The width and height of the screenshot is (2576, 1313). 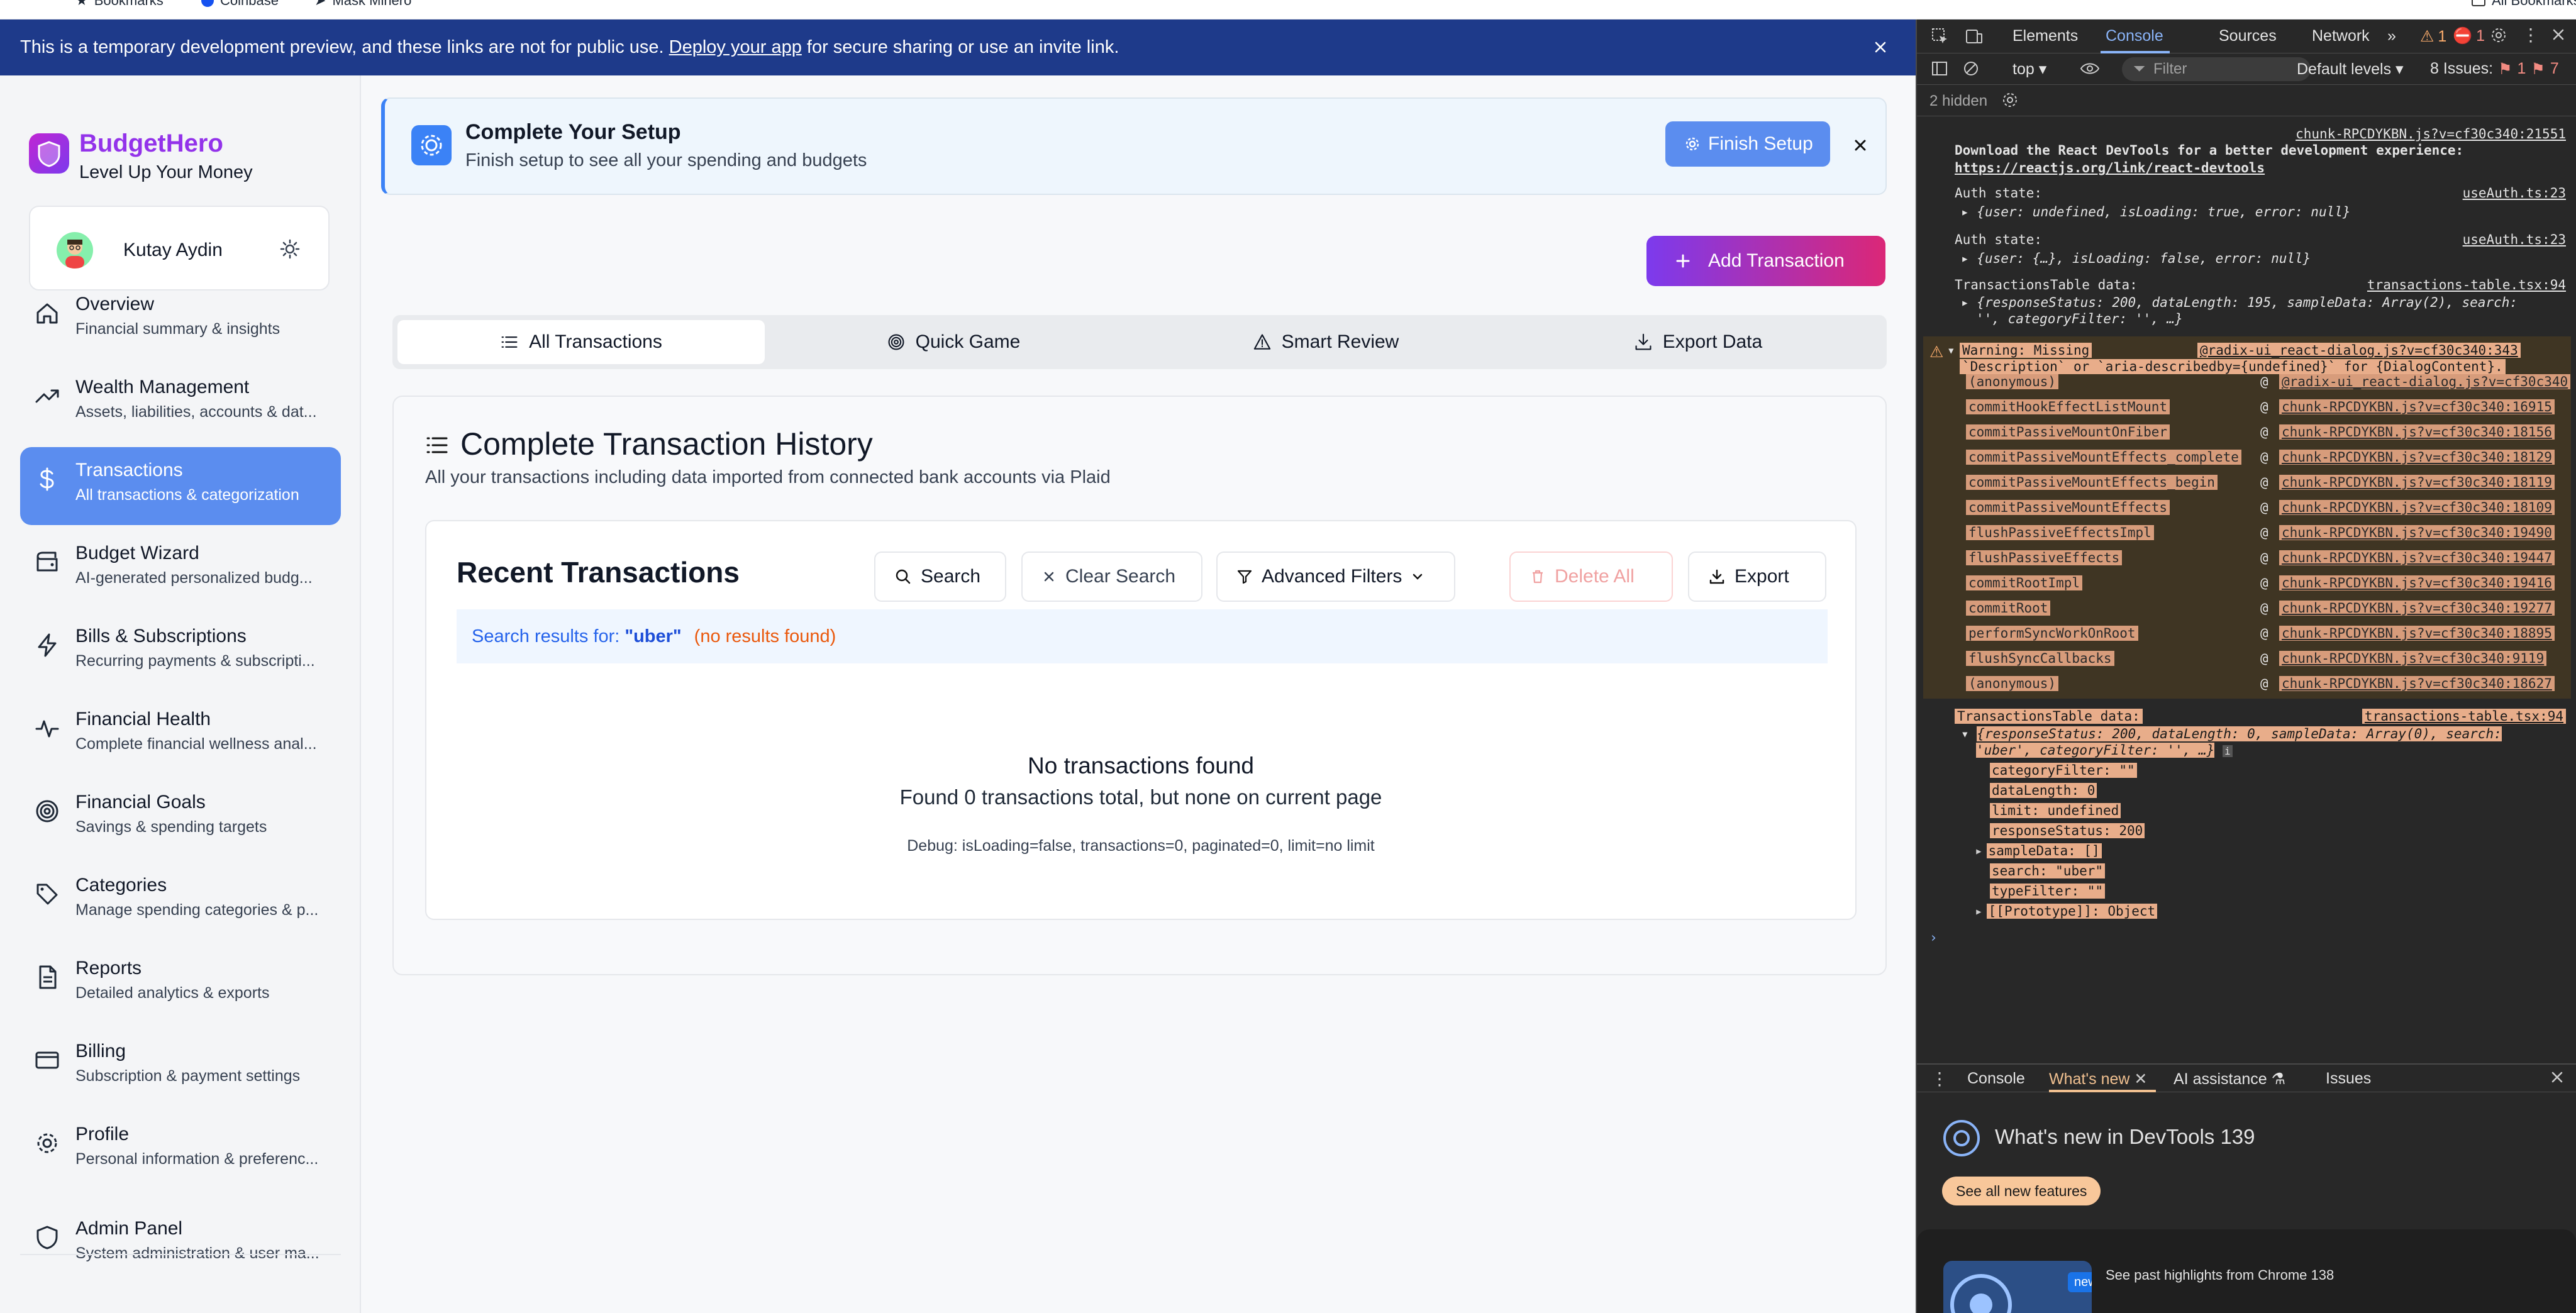 What do you see at coordinates (940, 576) in the screenshot?
I see `search-button: Search` at bounding box center [940, 576].